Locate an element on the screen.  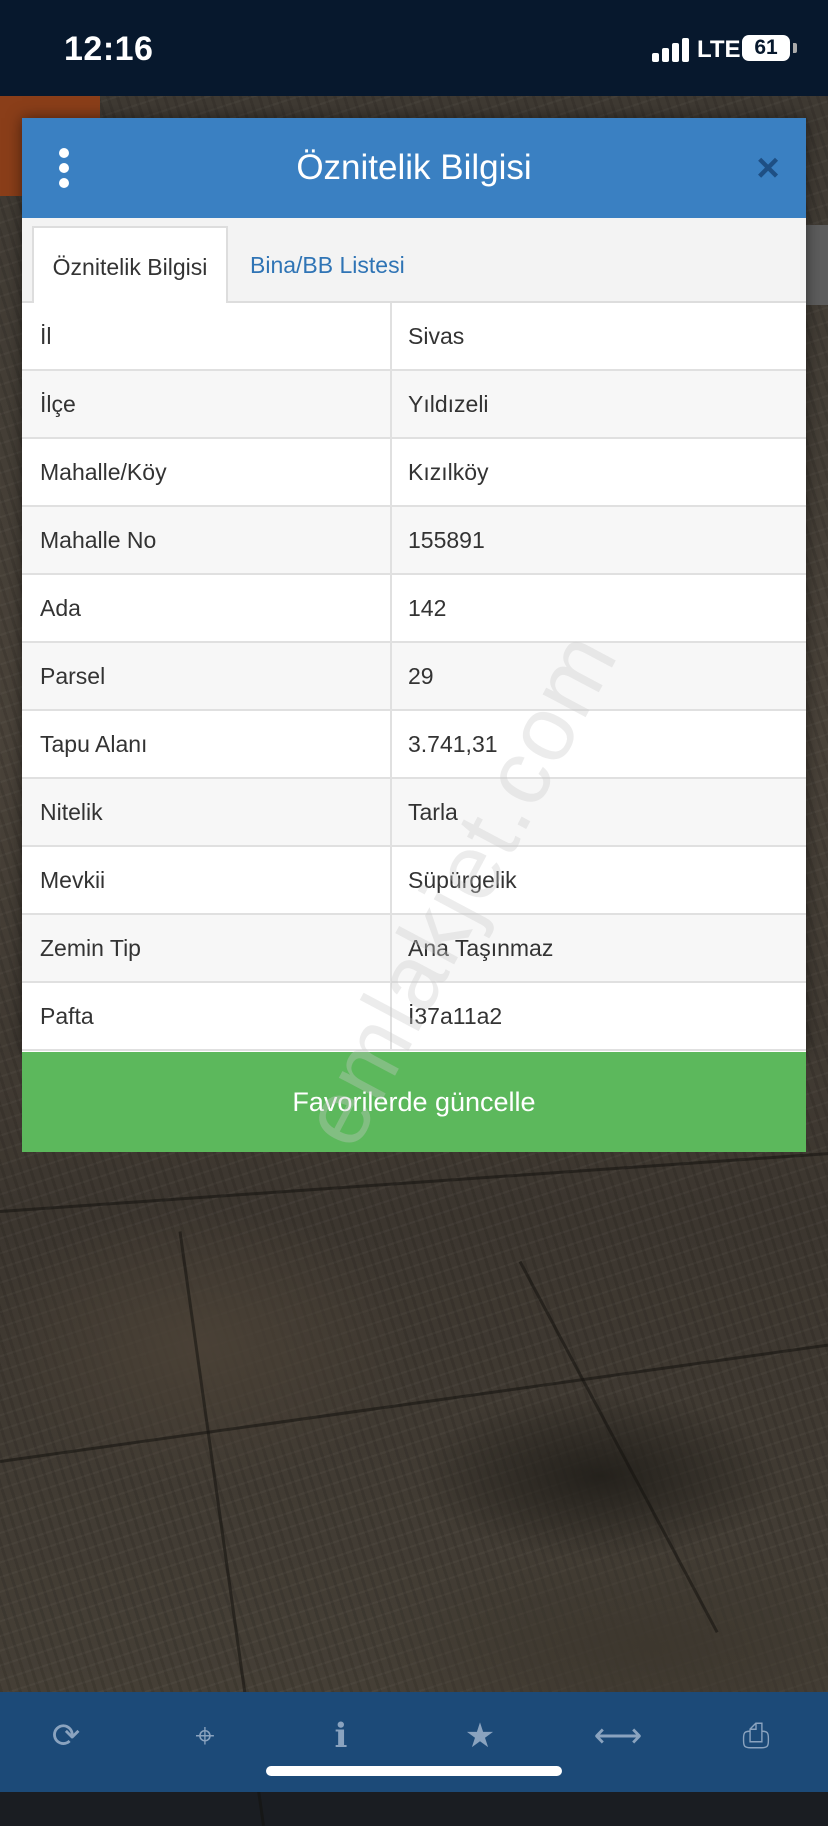
row-key: İlçe is located at coordinates (58, 404).